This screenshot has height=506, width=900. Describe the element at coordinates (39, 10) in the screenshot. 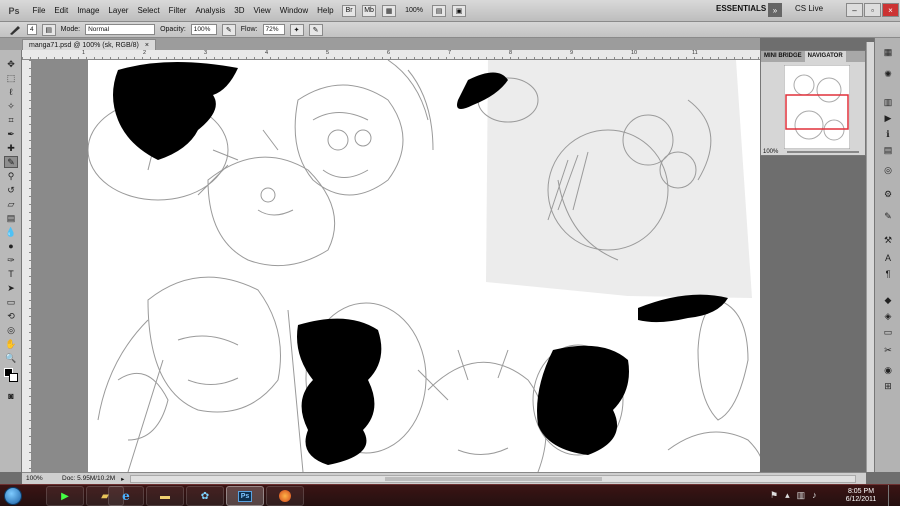

I see `menu-file: File` at that location.